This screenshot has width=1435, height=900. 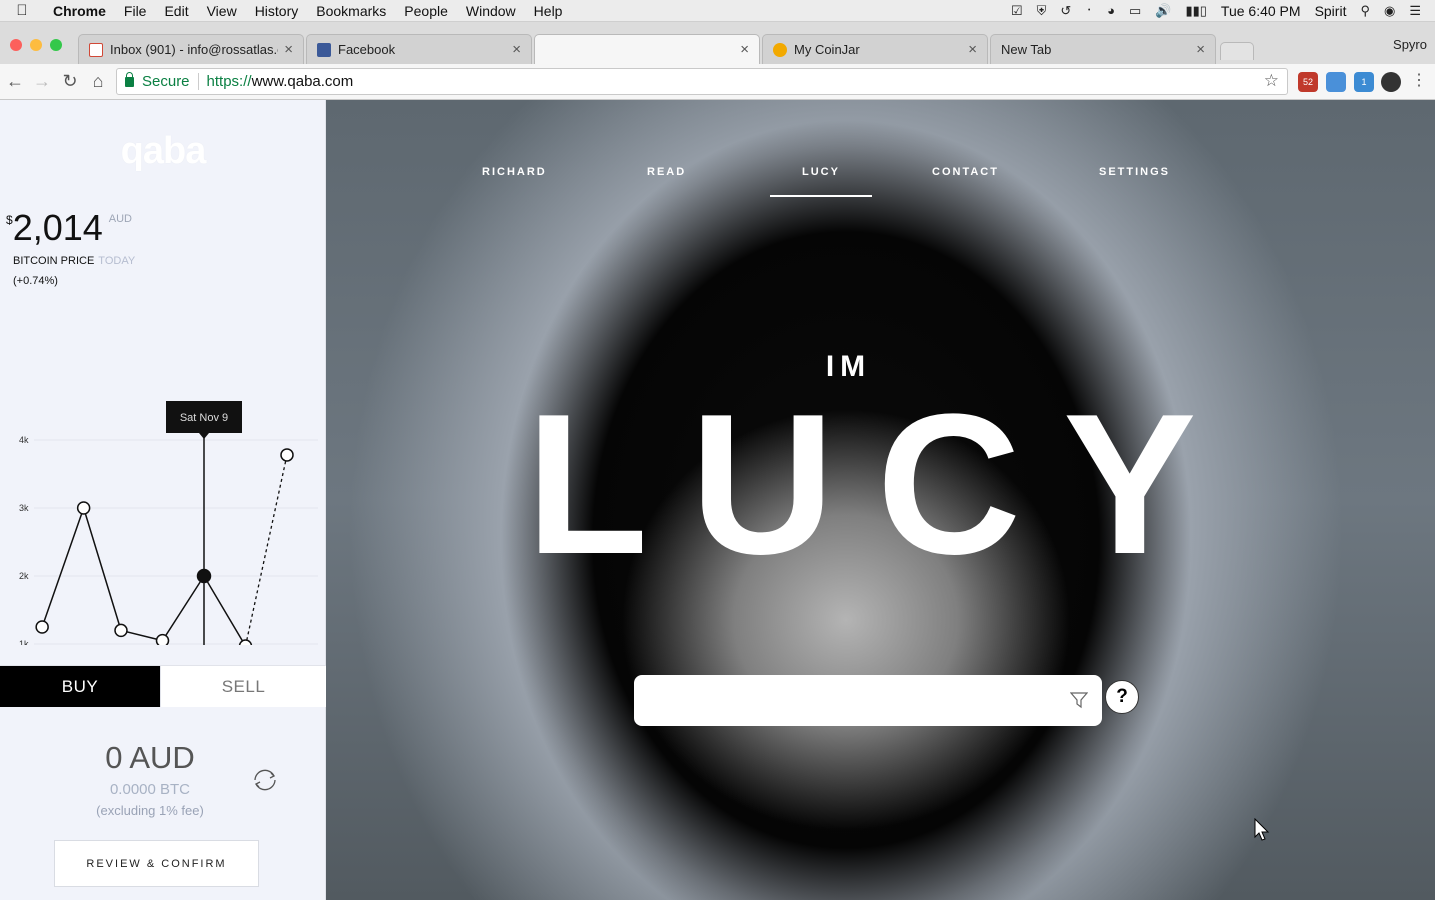 What do you see at coordinates (156, 863) in the screenshot?
I see `review-confirm-button: REVIEW & CONFIRM` at bounding box center [156, 863].